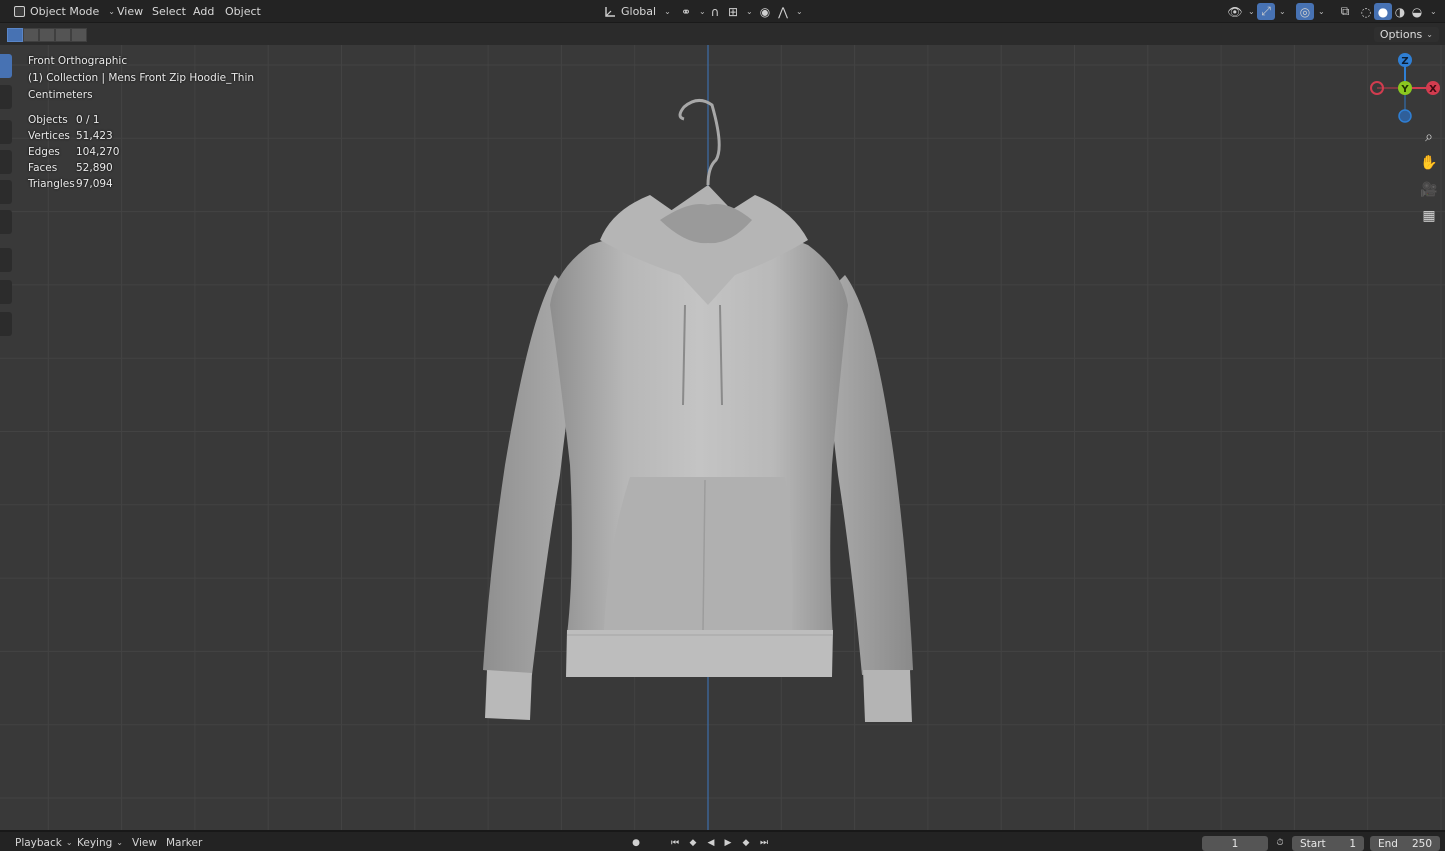 This screenshot has width=1445, height=851. I want to click on wireframe-sphere-icon: ◌, so click(1366, 11).